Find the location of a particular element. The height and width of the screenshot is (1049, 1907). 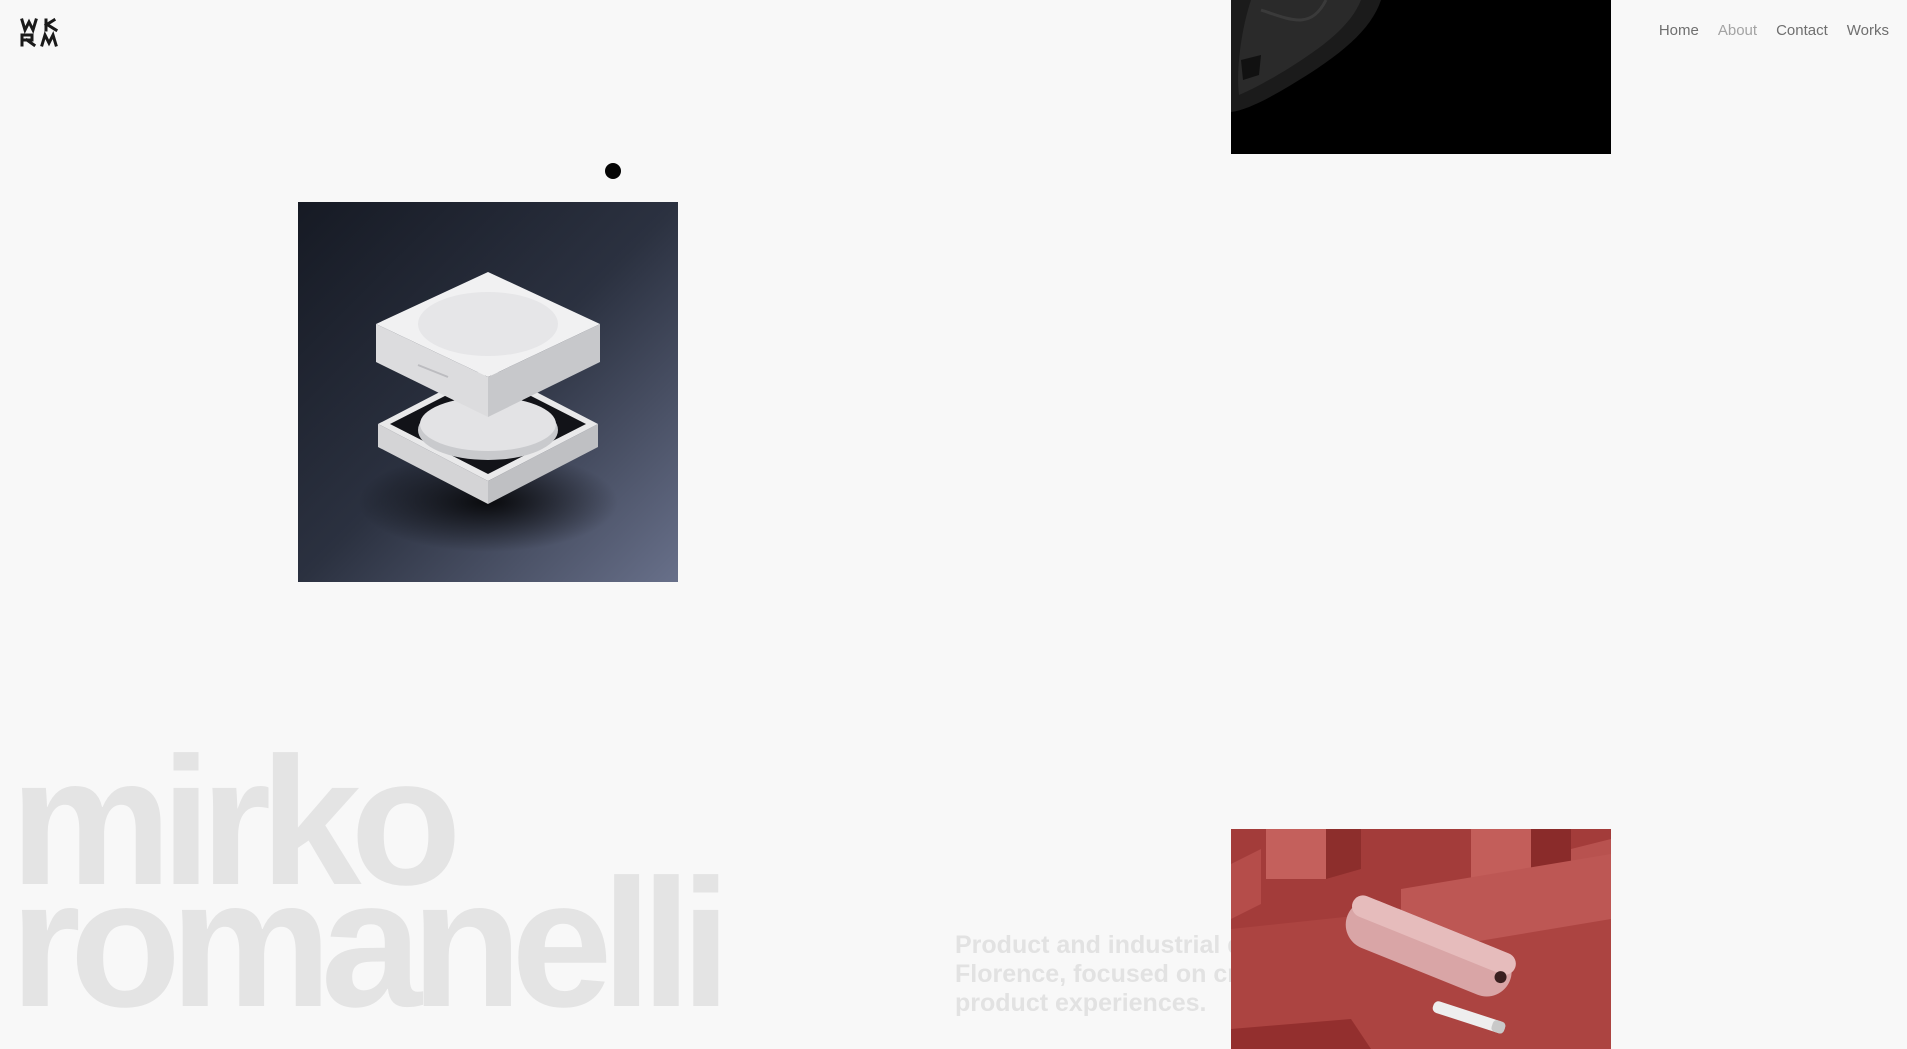

earbuds-box-render is located at coordinates (488, 392).